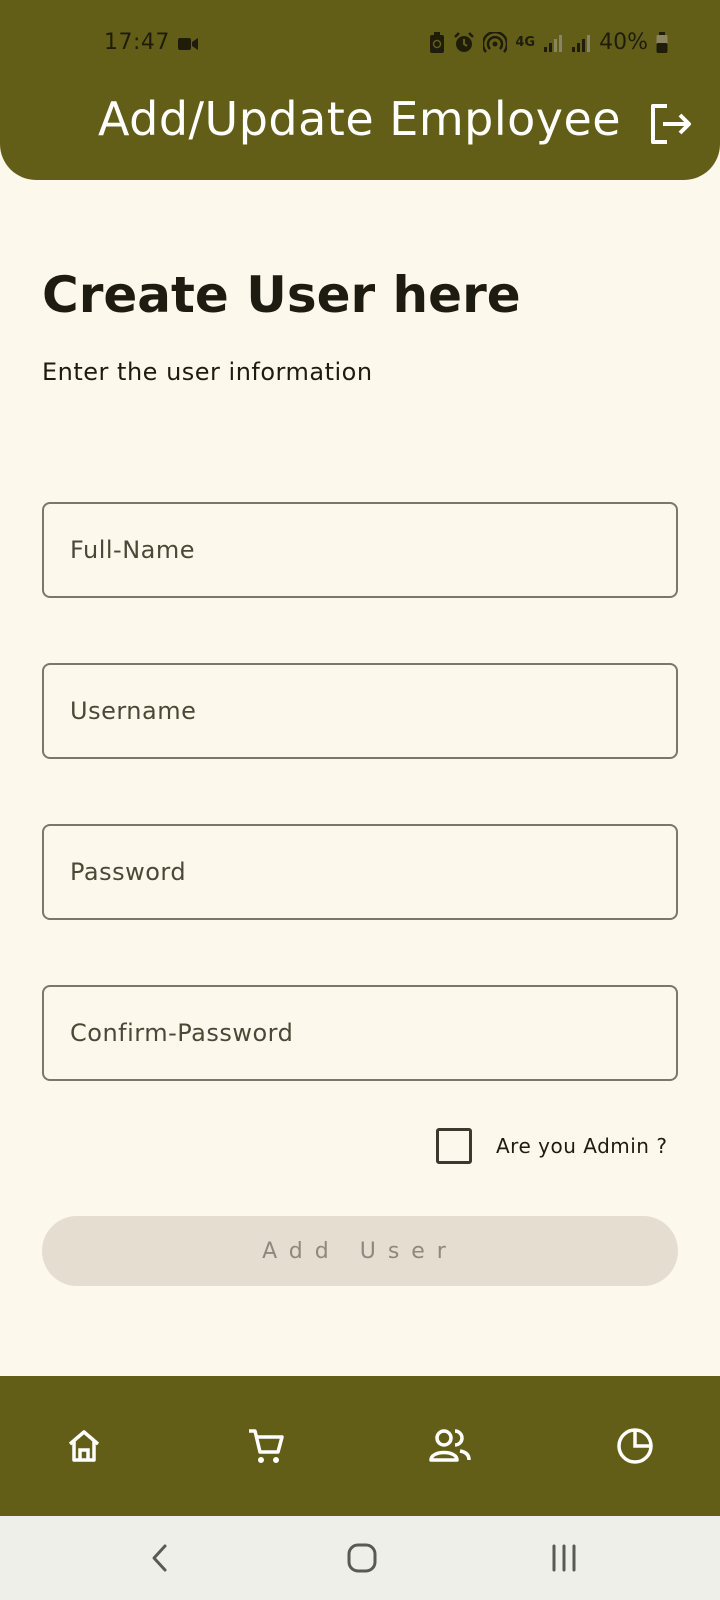 The width and height of the screenshot is (720, 1600). I want to click on page-title: Add/Update Employee, so click(360, 119).